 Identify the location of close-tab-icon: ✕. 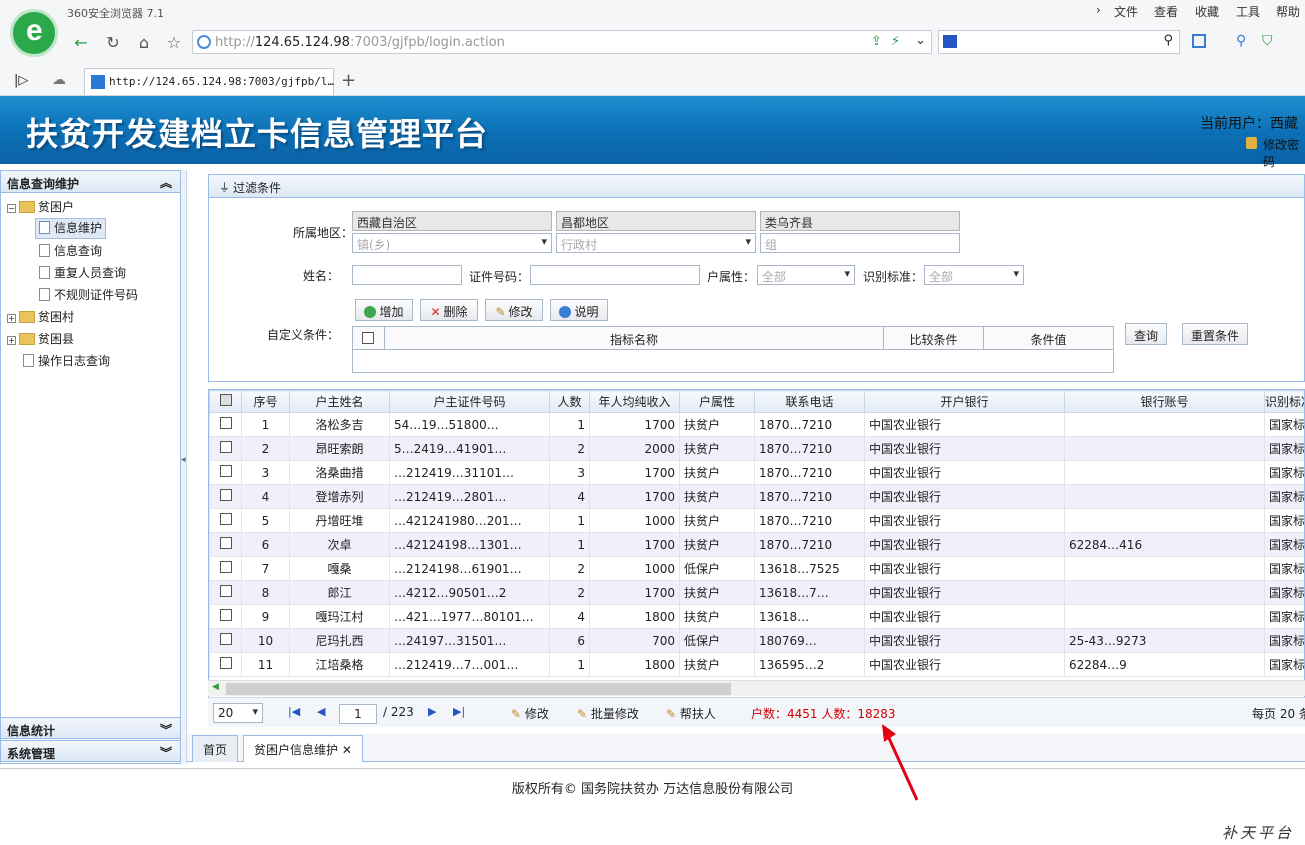
(347, 750).